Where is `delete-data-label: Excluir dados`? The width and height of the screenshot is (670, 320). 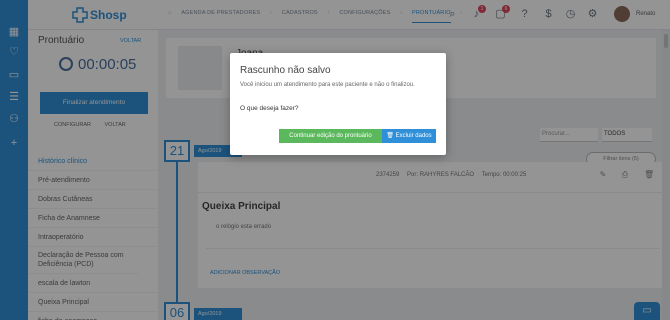
delete-data-label: Excluir dados is located at coordinates (413, 136).